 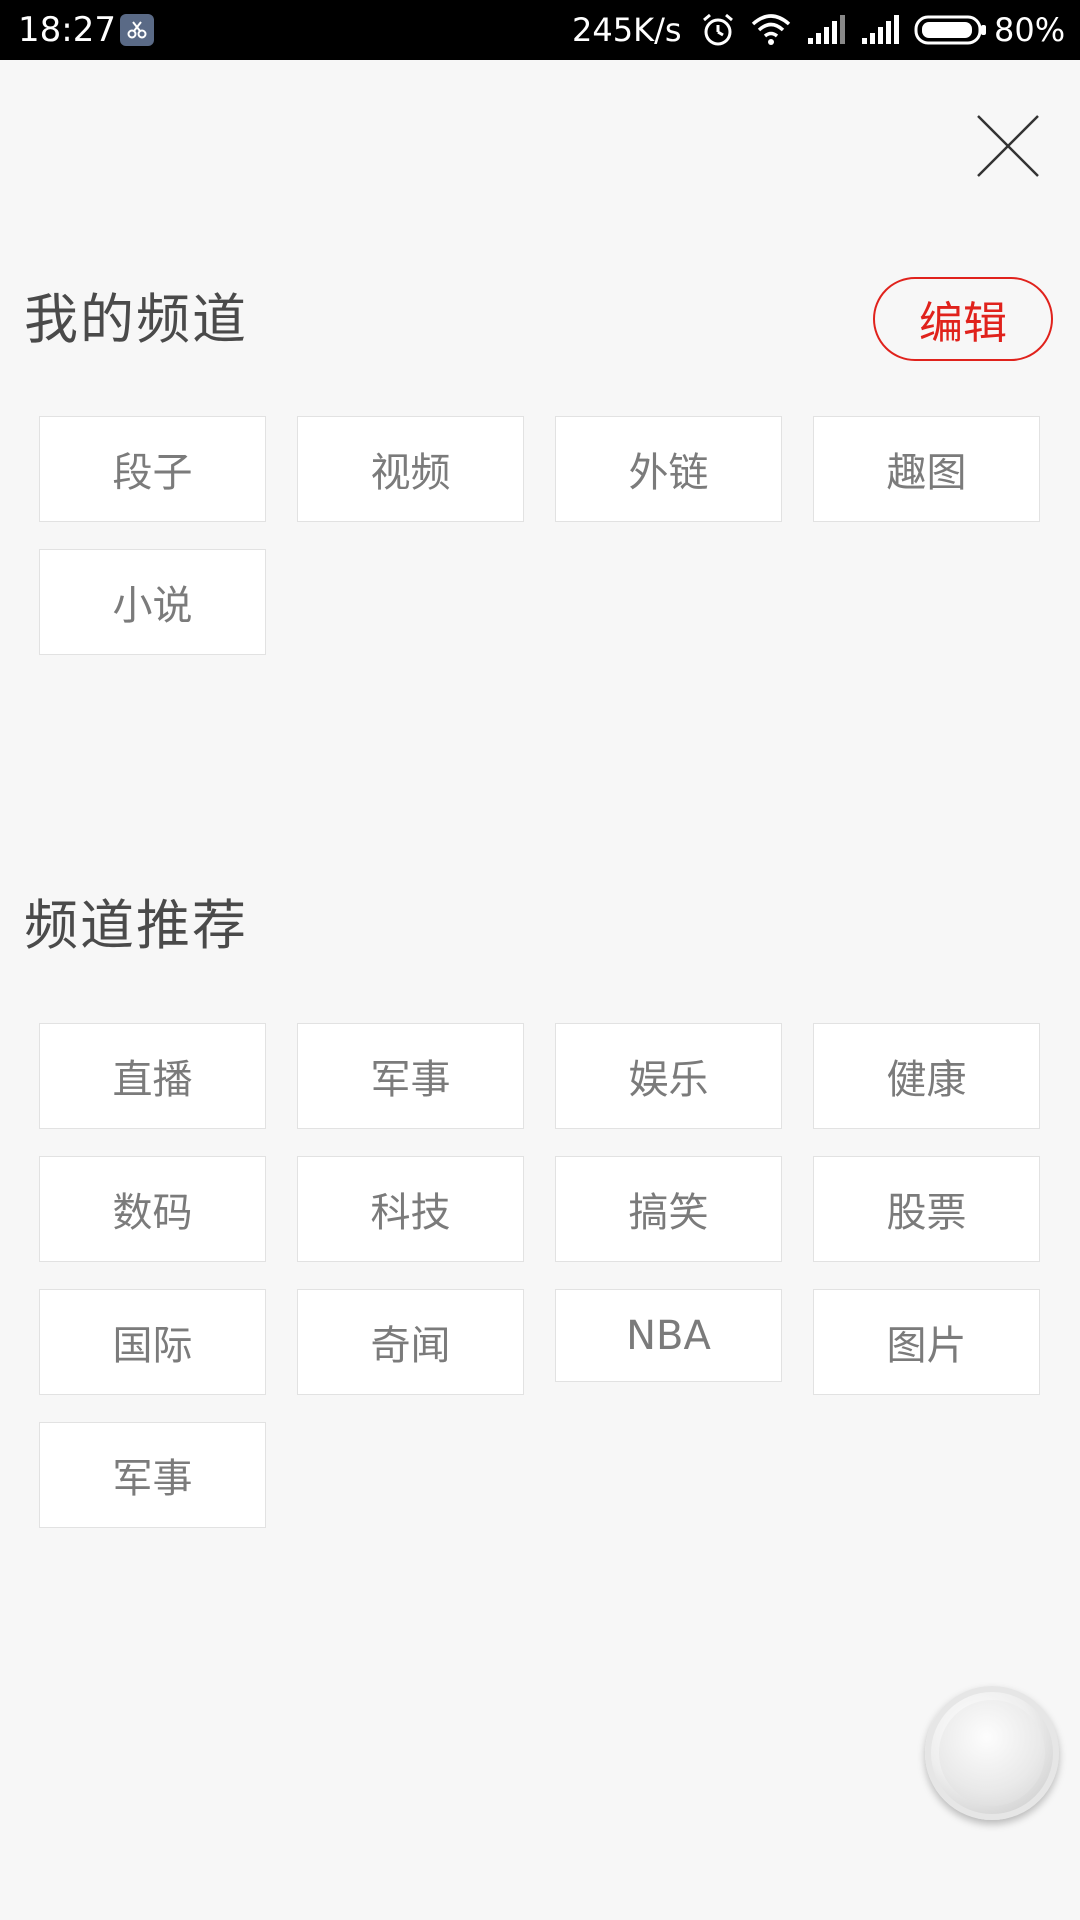 What do you see at coordinates (152, 1209) in the screenshot?
I see `channel-tile-recommended: 数码` at bounding box center [152, 1209].